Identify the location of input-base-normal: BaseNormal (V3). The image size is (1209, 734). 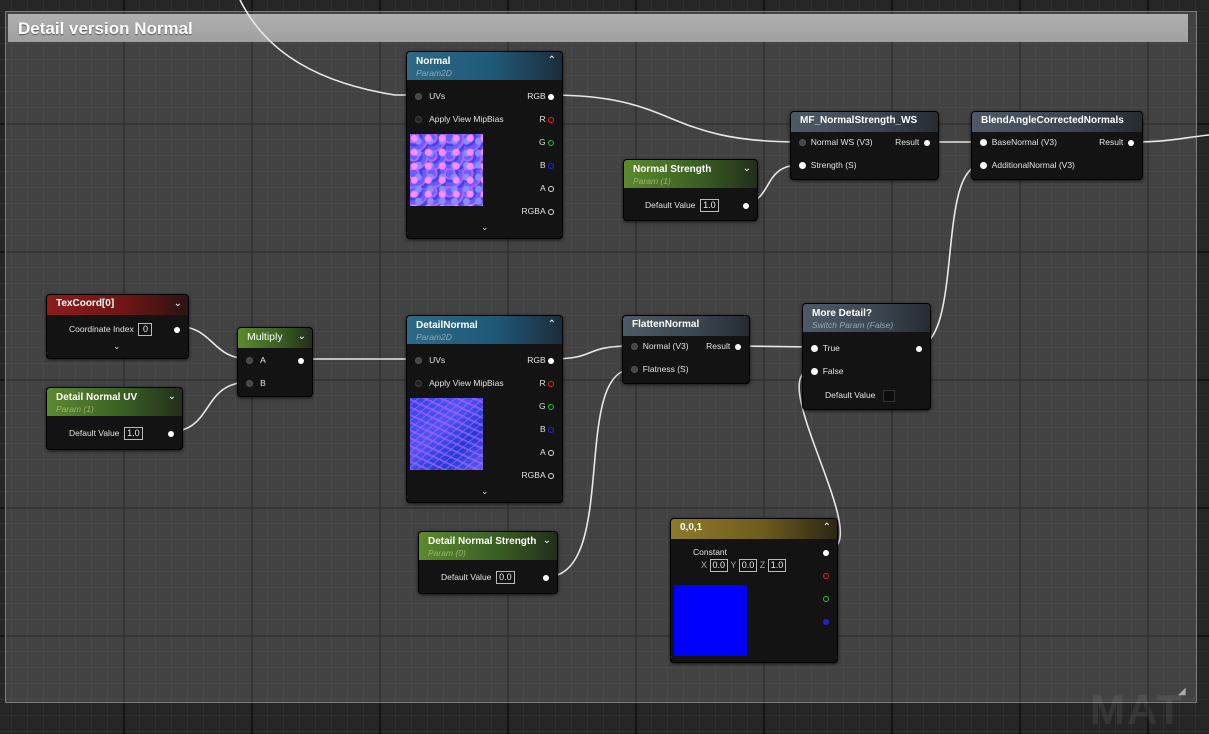
(1018, 142).